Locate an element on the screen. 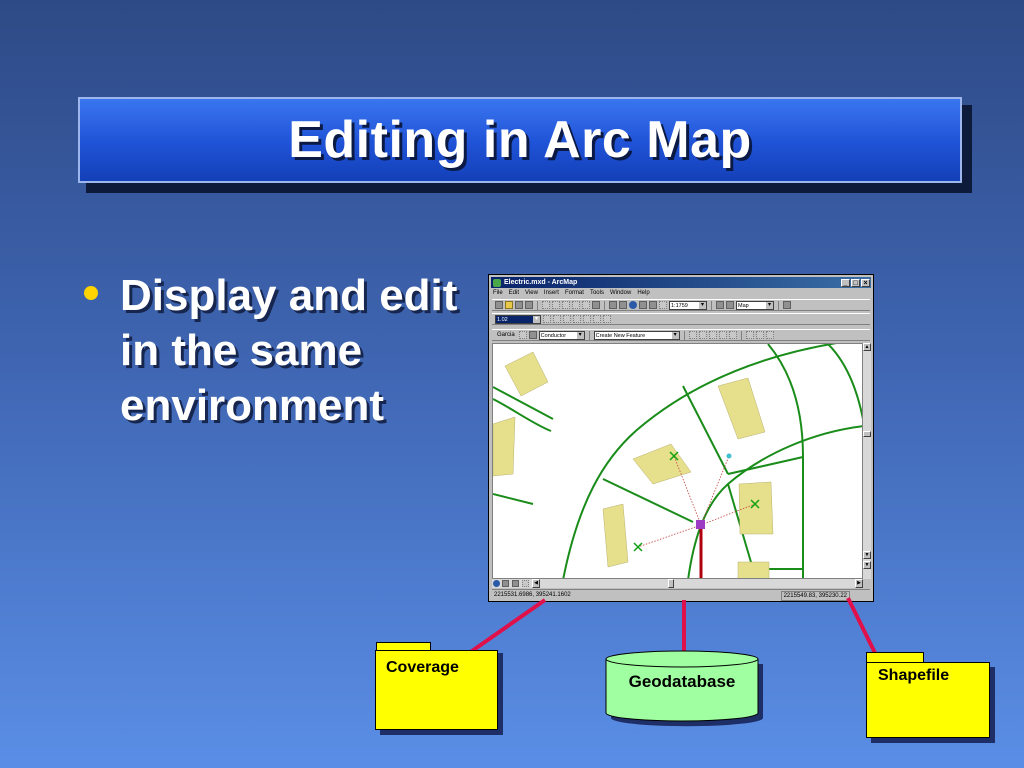  version-toolbar: 1.02 is located at coordinates (681, 319).